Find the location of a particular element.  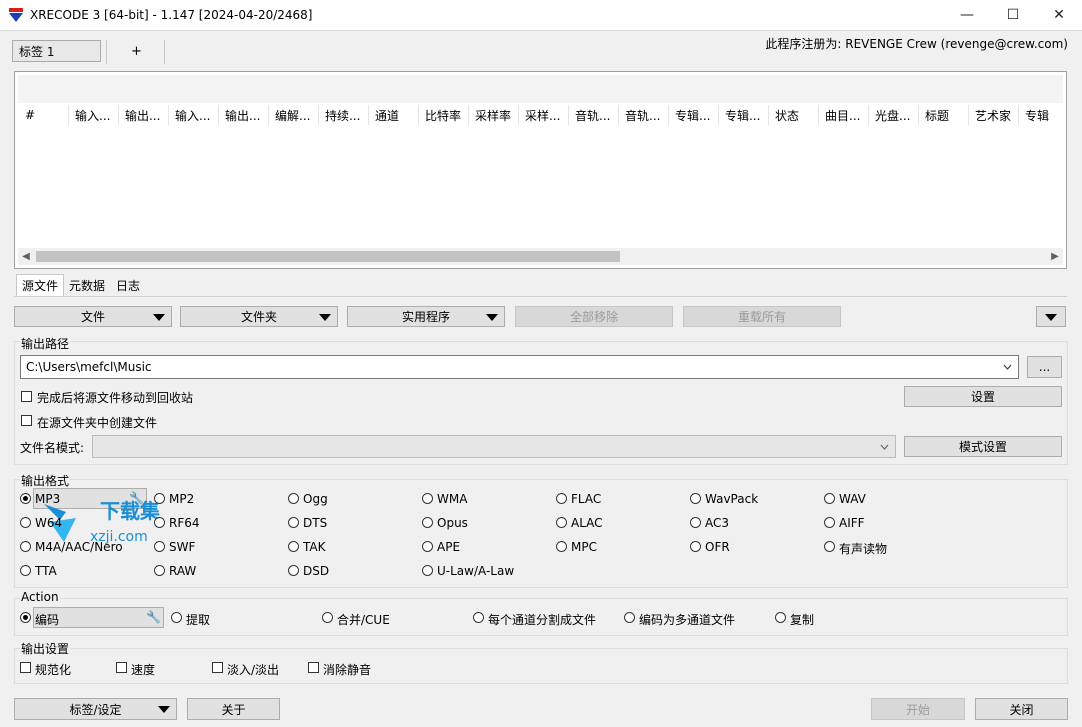

action-label-item: 复制 is located at coordinates (802, 619).